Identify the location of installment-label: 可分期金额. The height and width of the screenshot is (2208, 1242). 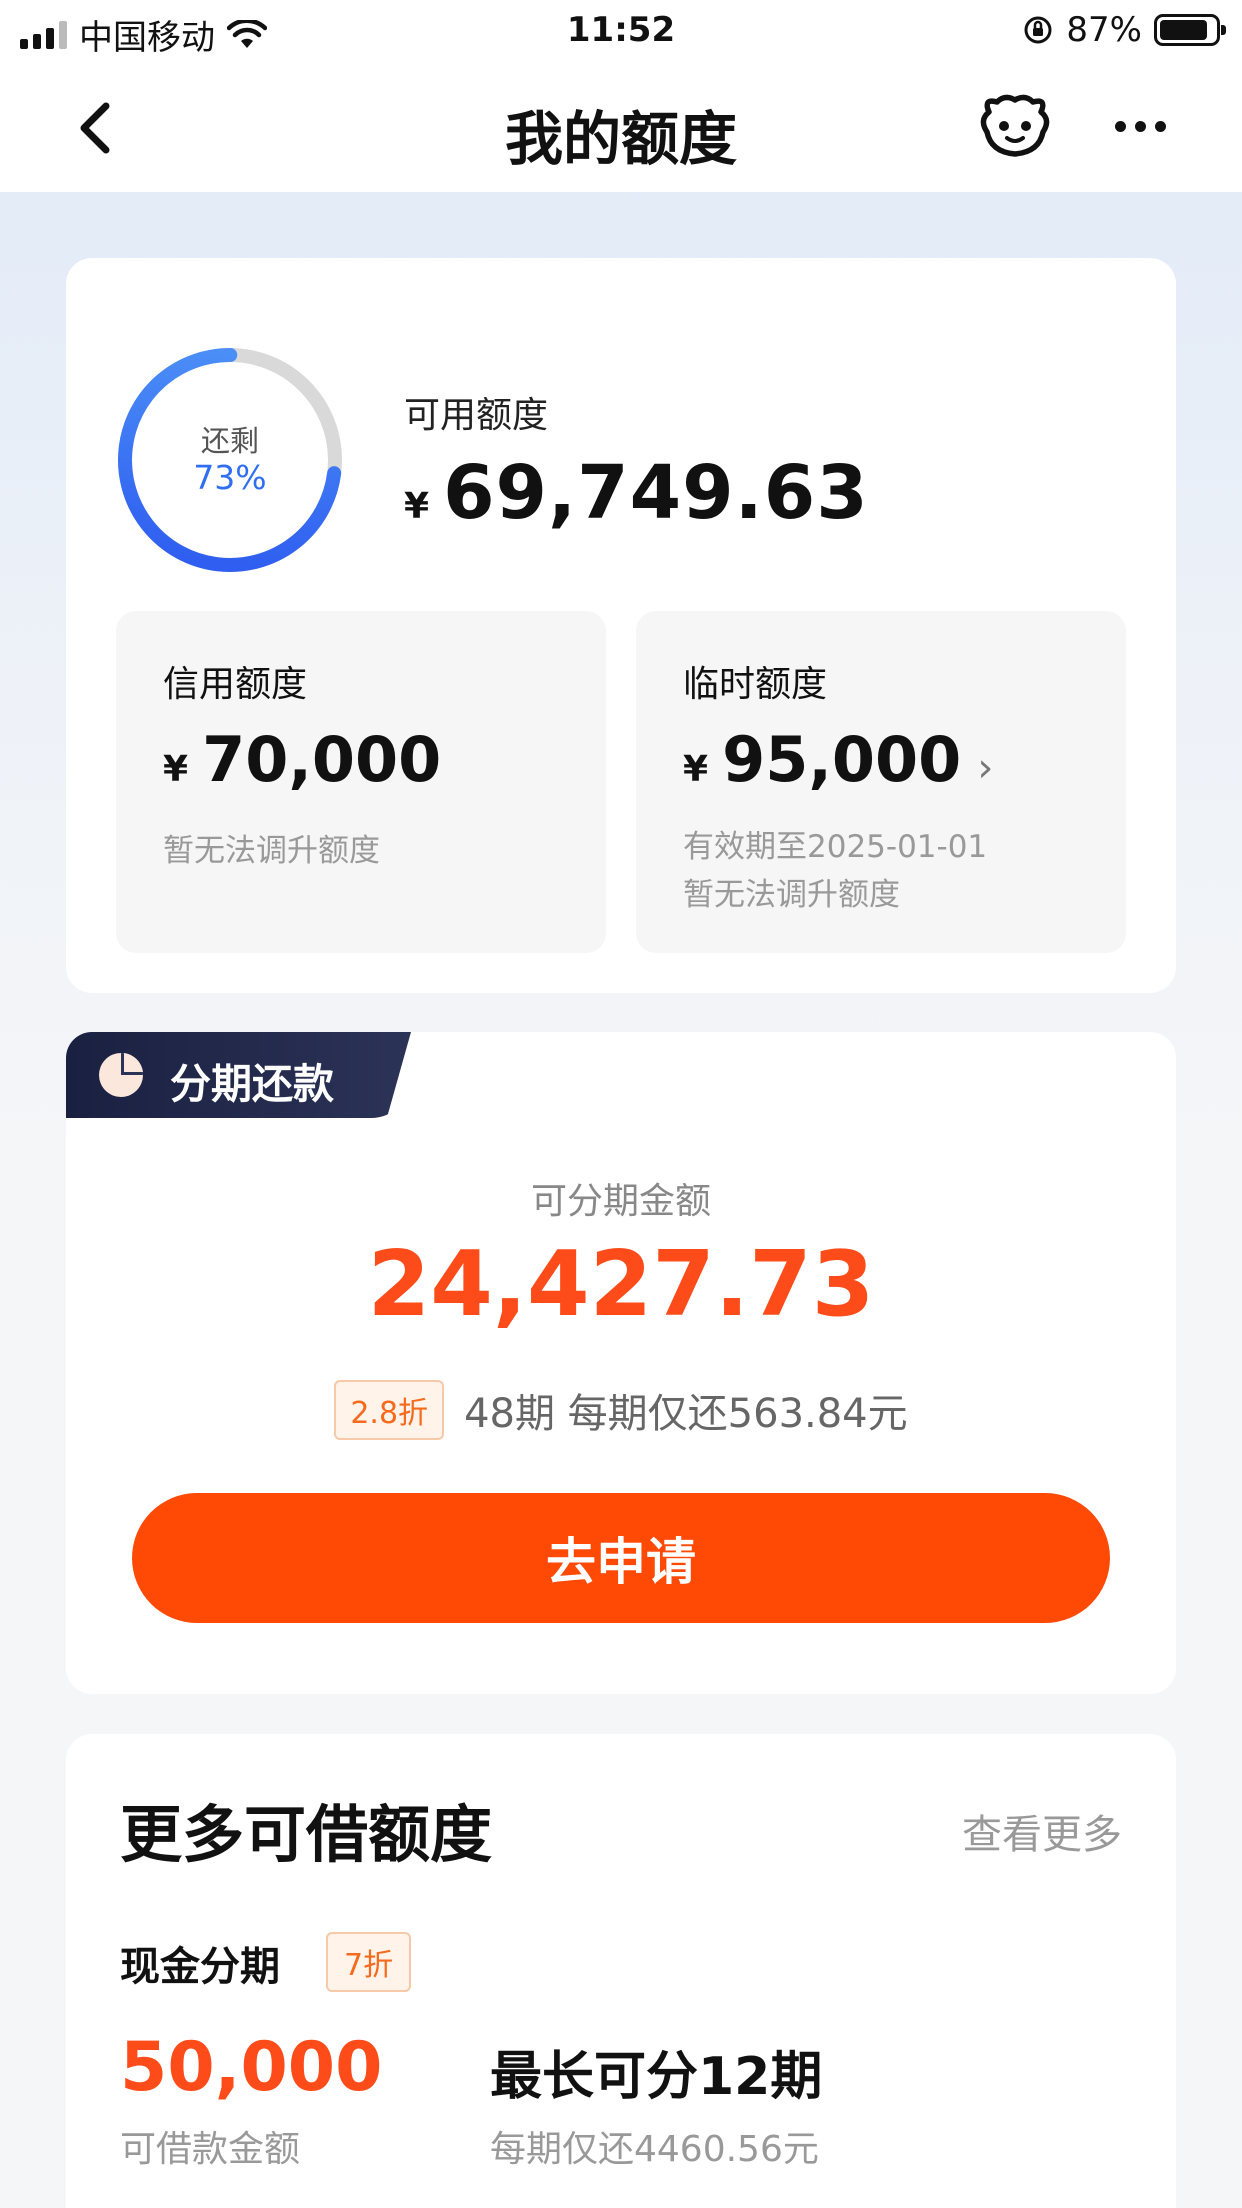
(620, 1201).